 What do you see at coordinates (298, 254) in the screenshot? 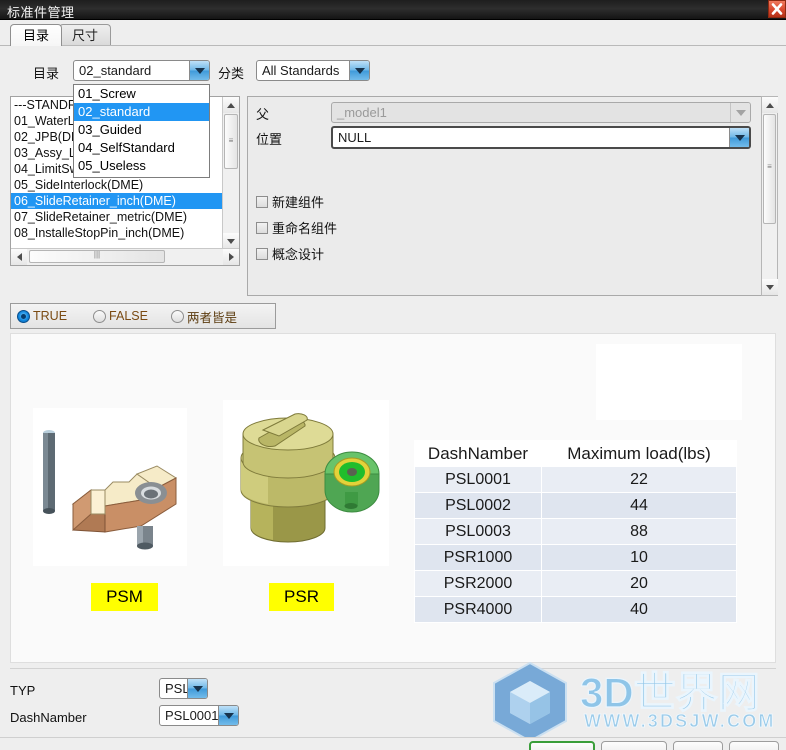
I see `checkbox-concept-design-label: 概念设计` at bounding box center [298, 254].